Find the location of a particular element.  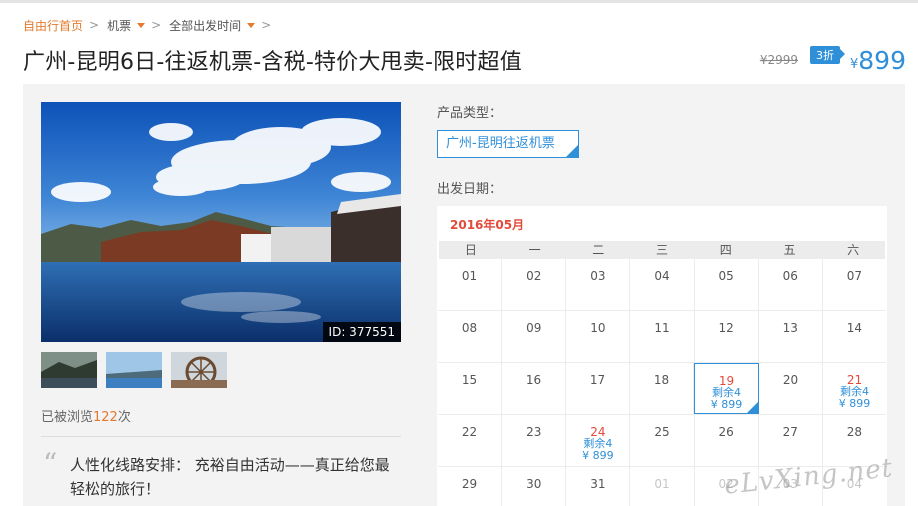

view-count: 已被浏览122次 is located at coordinates (86, 415).